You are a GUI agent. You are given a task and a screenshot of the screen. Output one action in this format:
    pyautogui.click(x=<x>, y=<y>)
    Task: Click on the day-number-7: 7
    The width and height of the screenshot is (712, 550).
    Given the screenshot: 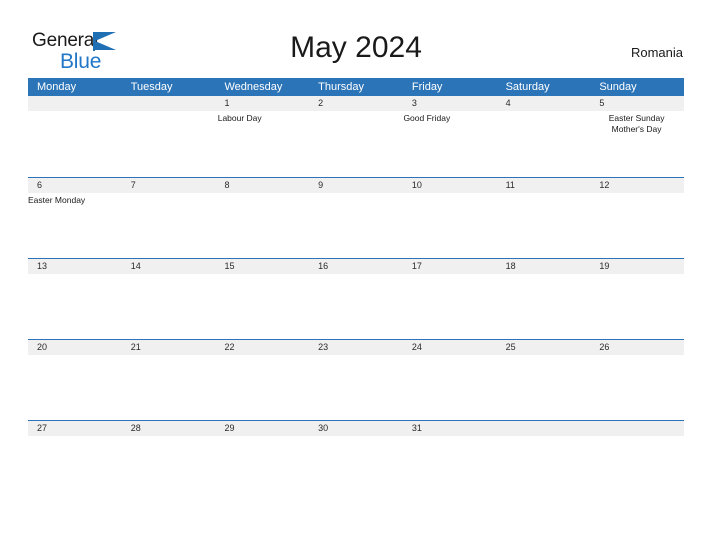 What is the action you would take?
    pyautogui.click(x=169, y=185)
    